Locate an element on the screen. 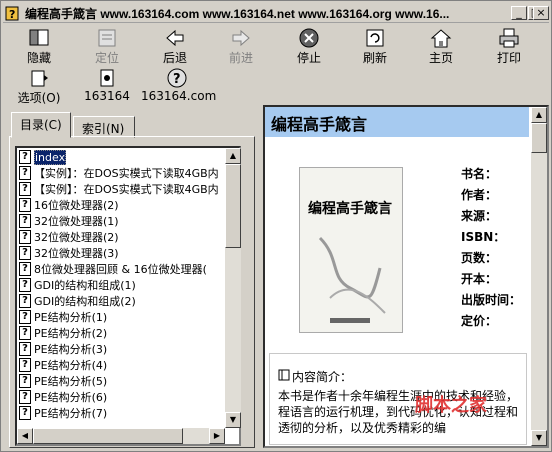  tree-item: ? PE结构分析(6) is located at coordinates (63, 398).